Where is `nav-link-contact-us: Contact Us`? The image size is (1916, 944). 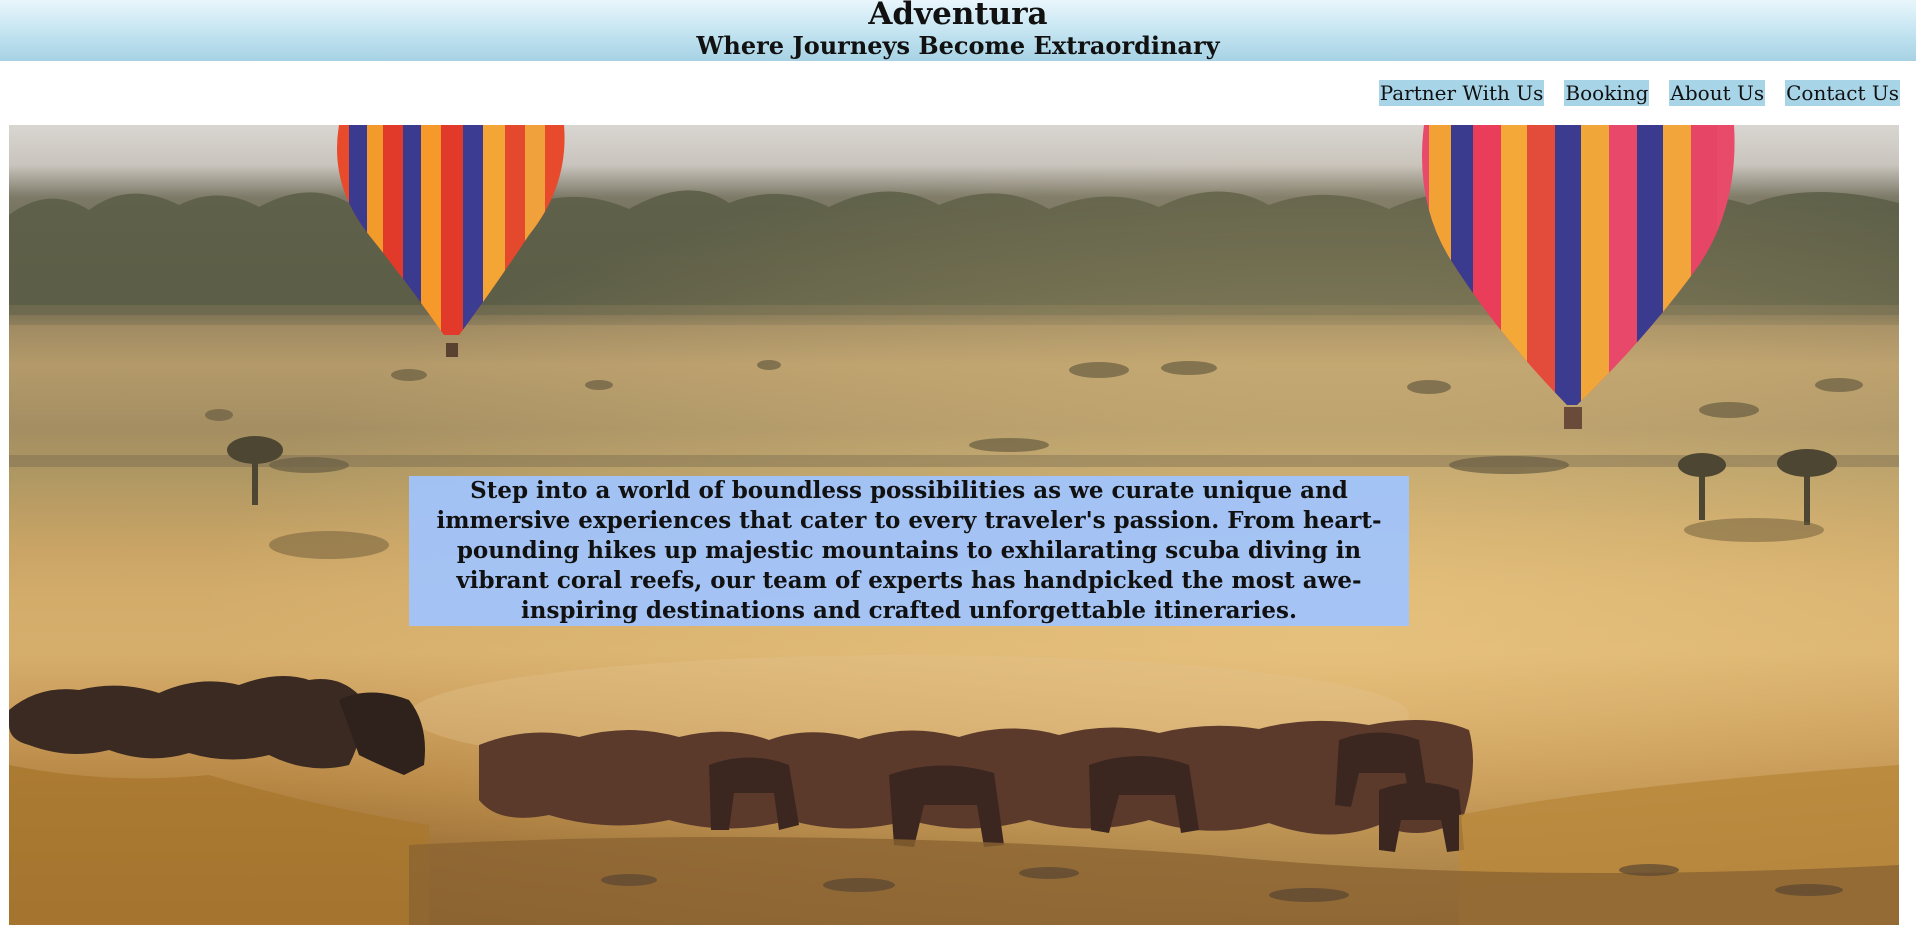
nav-link-contact-us: Contact Us is located at coordinates (1842, 93).